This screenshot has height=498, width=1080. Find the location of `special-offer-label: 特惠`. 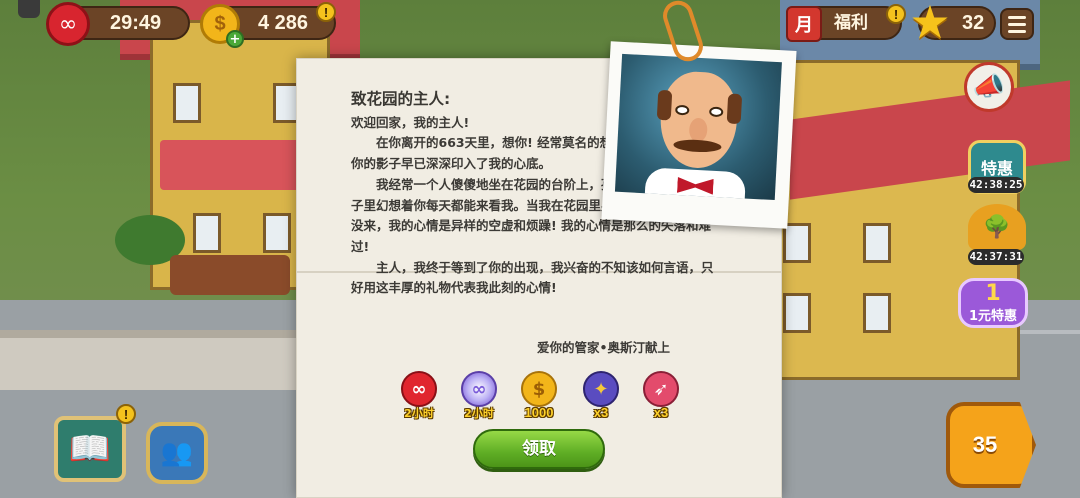

special-offer-label: 特惠 is located at coordinates (996, 168).